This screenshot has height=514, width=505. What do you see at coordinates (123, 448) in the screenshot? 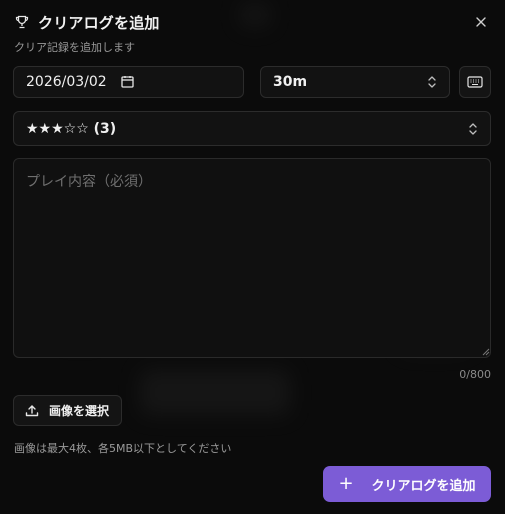
I see `image-limit-hint: 画像は最大4枚、各5MB以下としてください` at bounding box center [123, 448].